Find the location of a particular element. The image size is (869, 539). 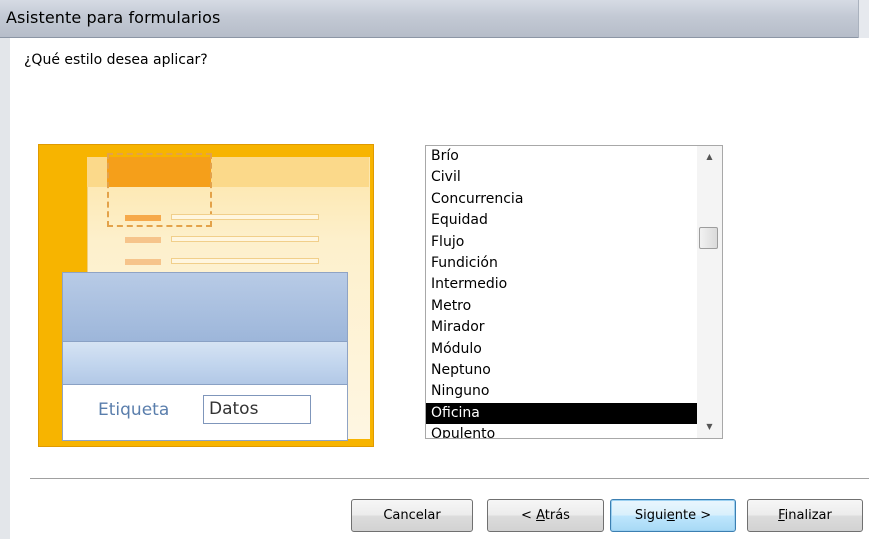

finish-button-label: Finalizar is located at coordinates (805, 515).